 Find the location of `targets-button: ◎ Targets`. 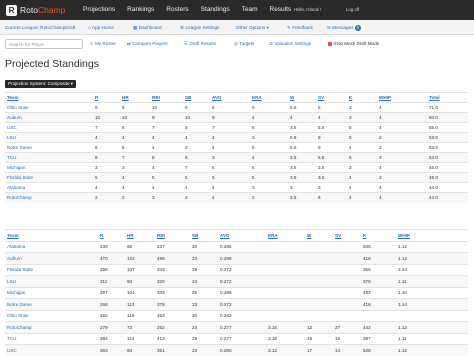

targets-button: ◎ Targets is located at coordinates (244, 44).